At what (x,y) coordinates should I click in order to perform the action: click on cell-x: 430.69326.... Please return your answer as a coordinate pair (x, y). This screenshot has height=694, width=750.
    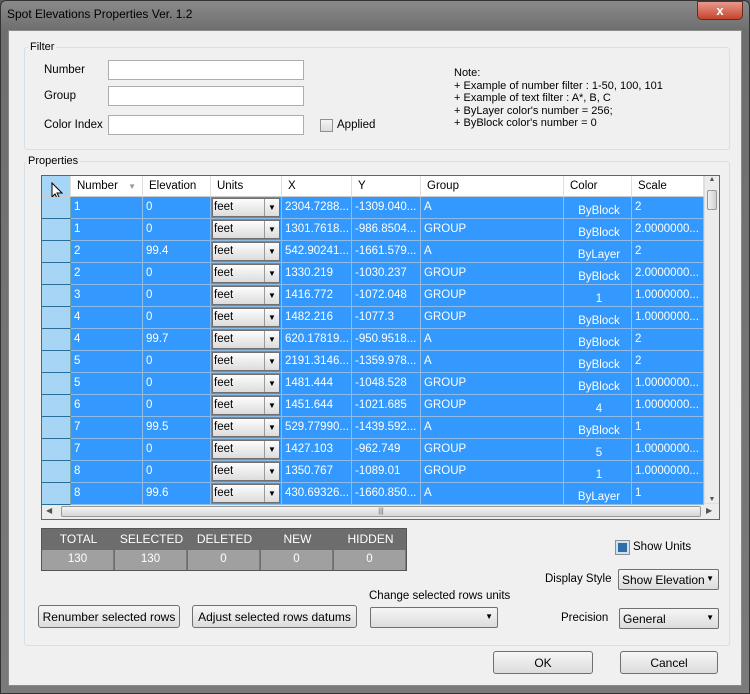
    Looking at the image, I should click on (317, 494).